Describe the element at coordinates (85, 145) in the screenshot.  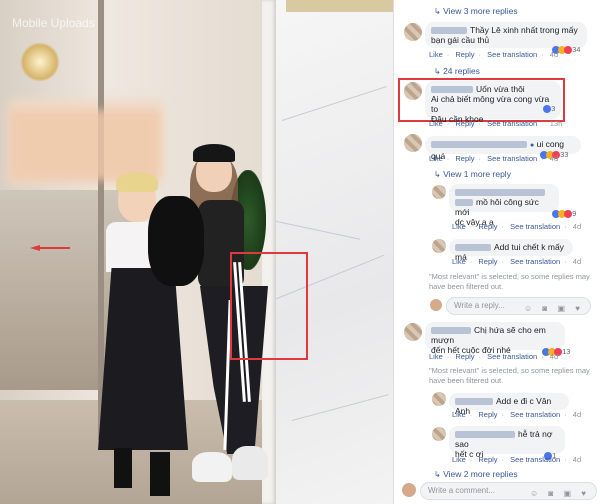
I see `blurred-signage` at that location.